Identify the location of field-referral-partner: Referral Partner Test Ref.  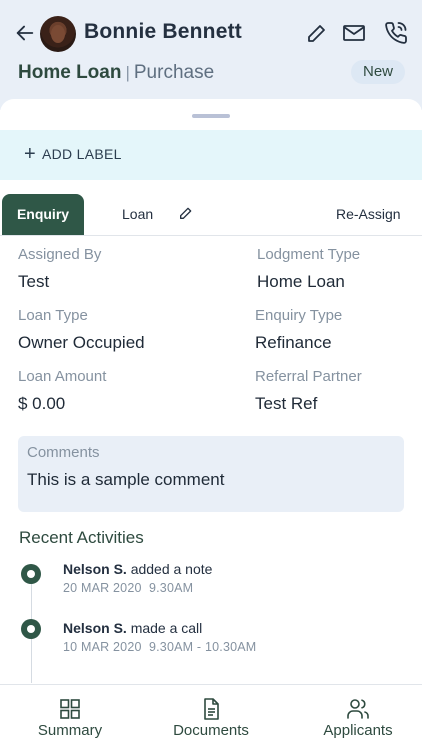
(308, 391).